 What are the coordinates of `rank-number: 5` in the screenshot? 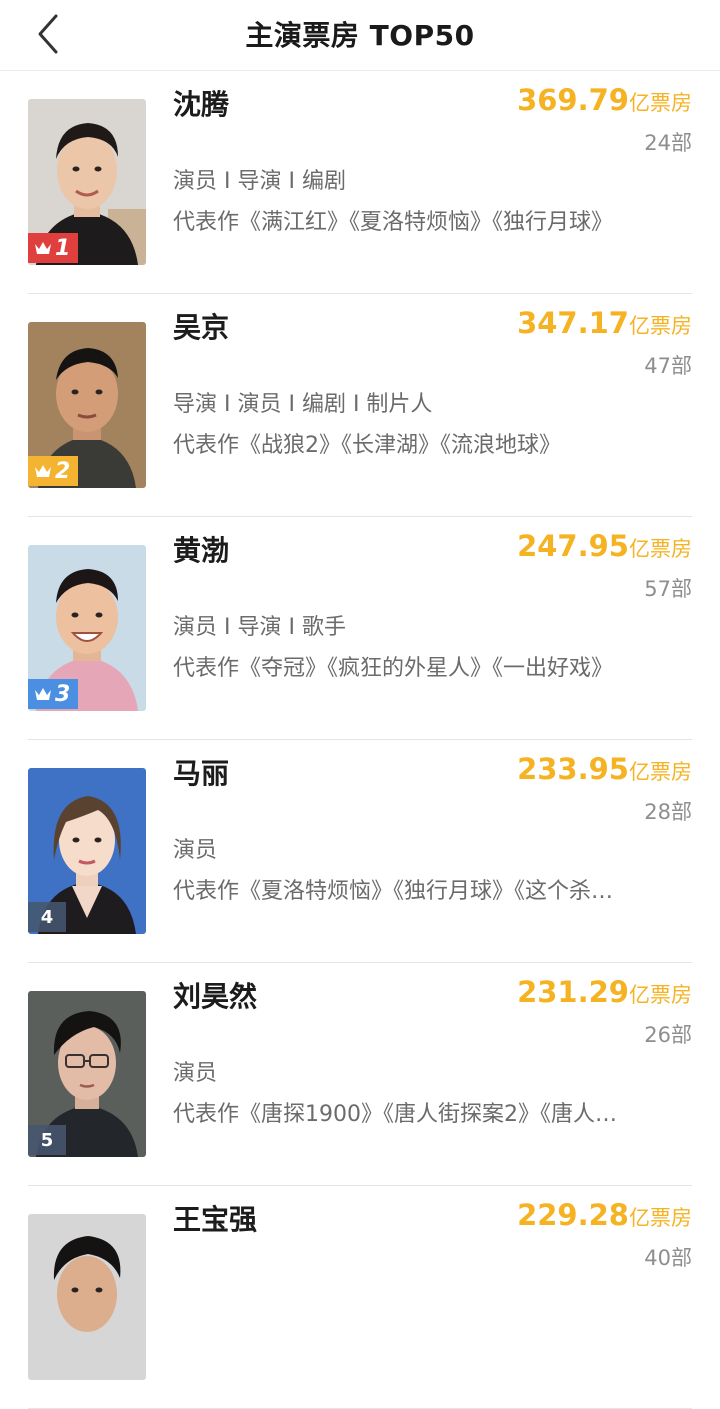 It's located at (47, 1140).